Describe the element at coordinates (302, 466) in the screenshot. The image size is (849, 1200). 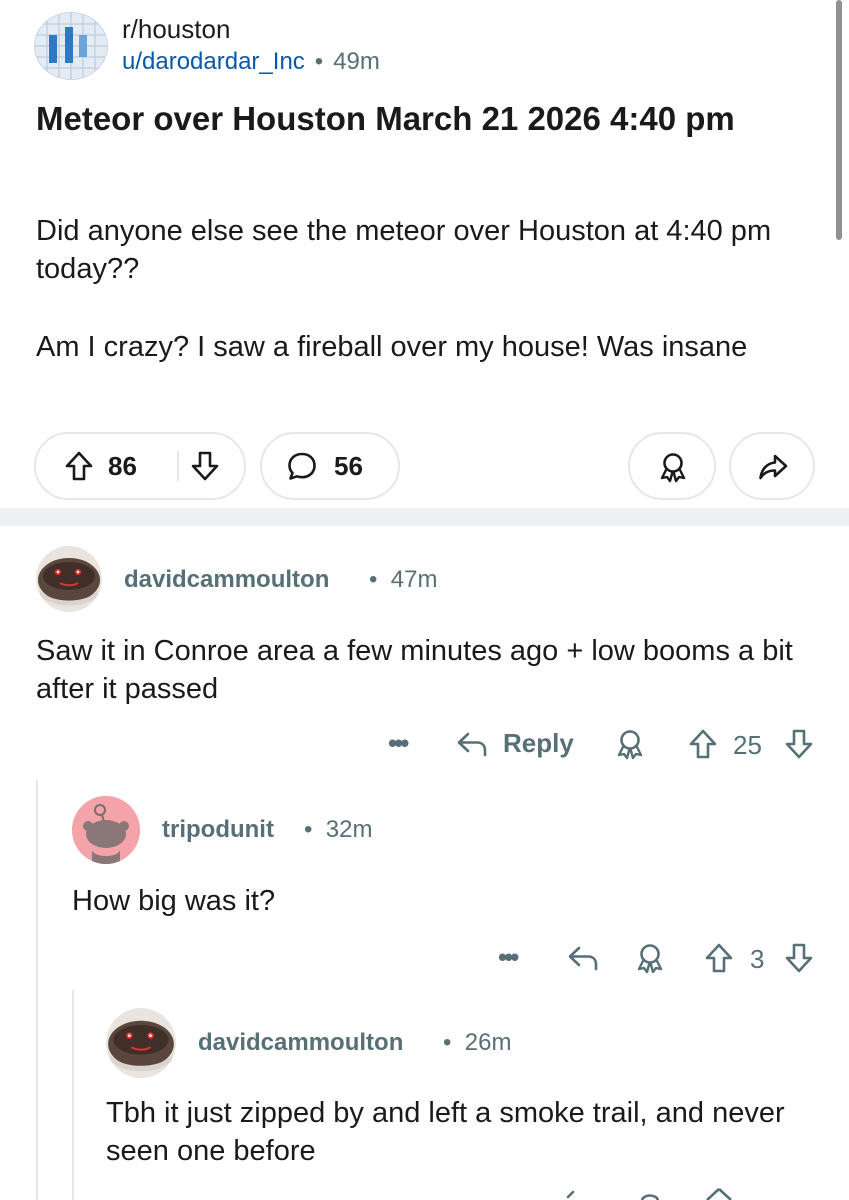
I see `comment-bubble-icon` at that location.